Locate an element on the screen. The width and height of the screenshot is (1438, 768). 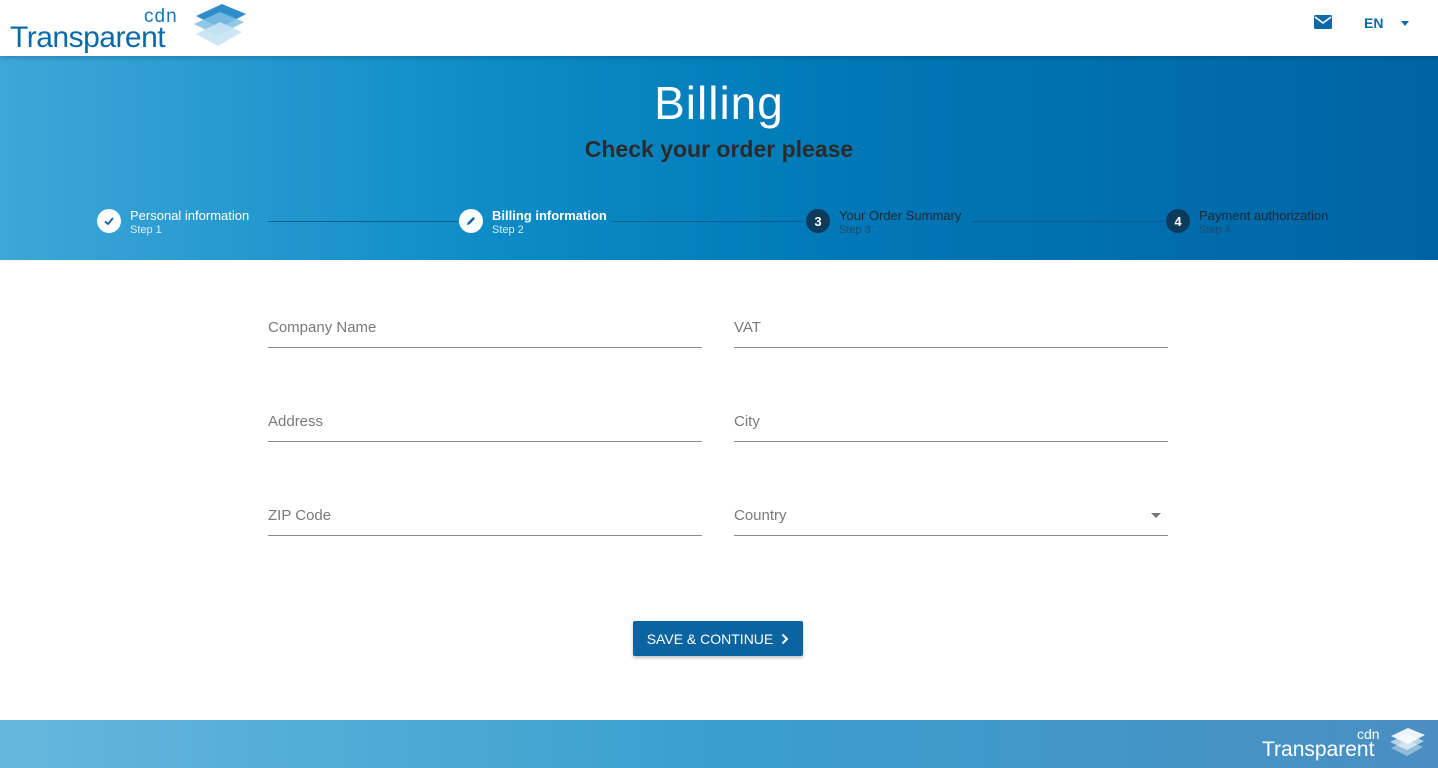
step-number-badge: 4 is located at coordinates (1178, 221).